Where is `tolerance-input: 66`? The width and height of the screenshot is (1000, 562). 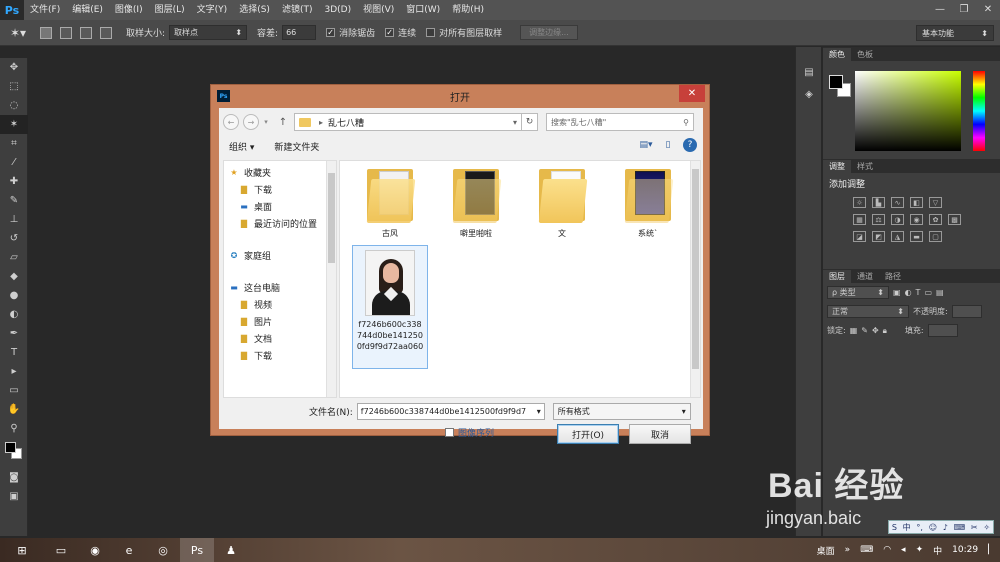
tolerance-input: 66 is located at coordinates (299, 32).